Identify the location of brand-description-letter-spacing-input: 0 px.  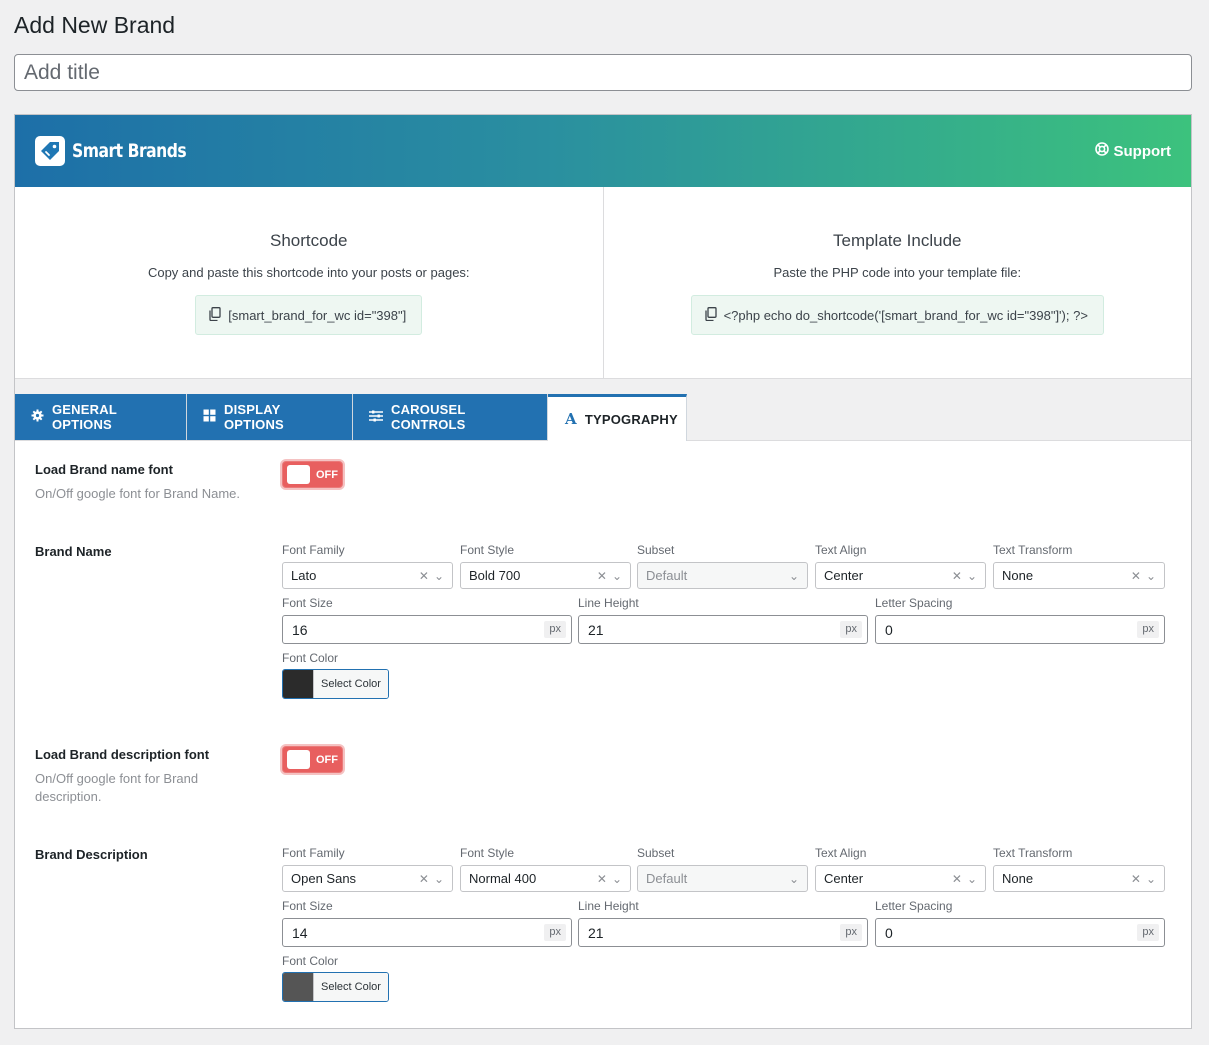
(1020, 932).